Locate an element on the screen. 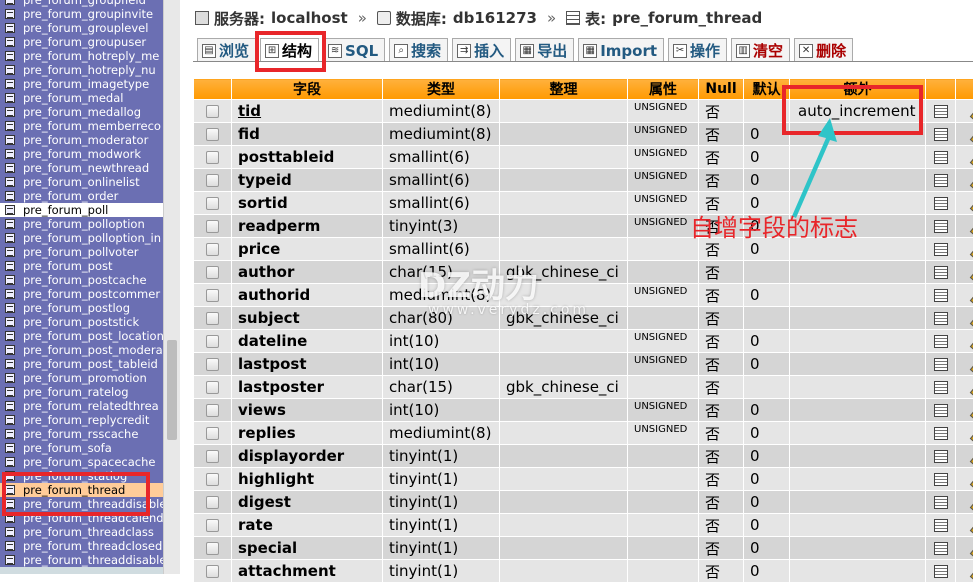  sidebar-item-label: pre_forum_postcommer is located at coordinates (91, 294).